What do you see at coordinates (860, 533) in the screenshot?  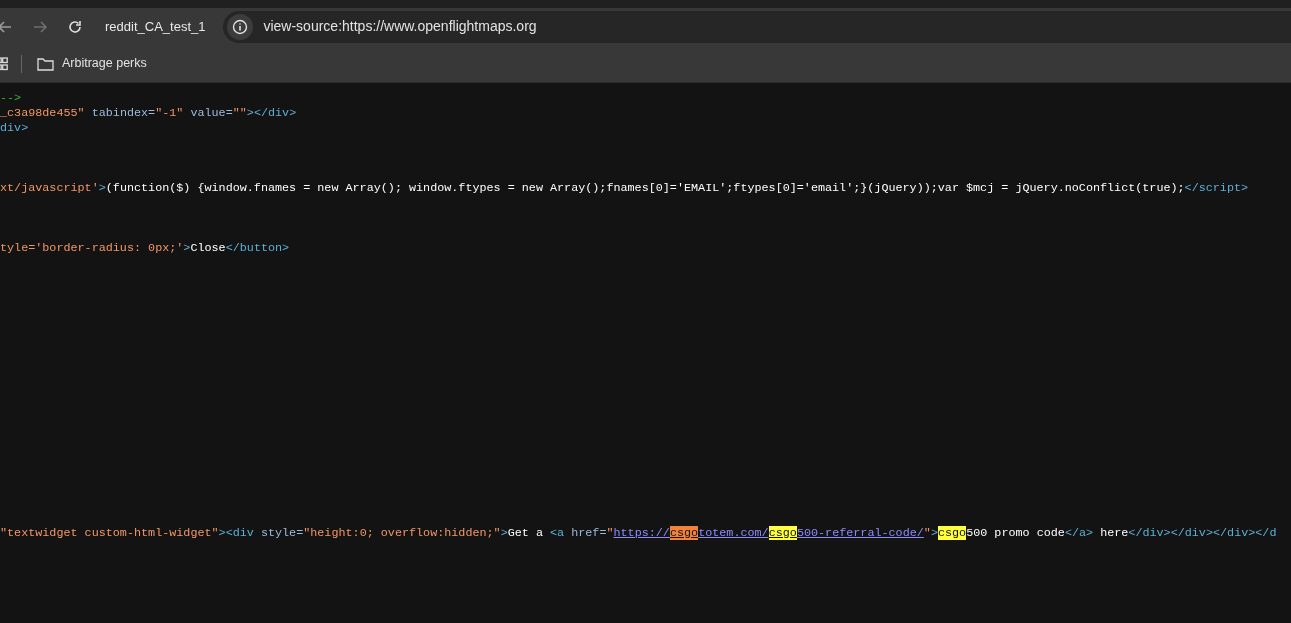 I see `source-link: 500-referral-code/` at bounding box center [860, 533].